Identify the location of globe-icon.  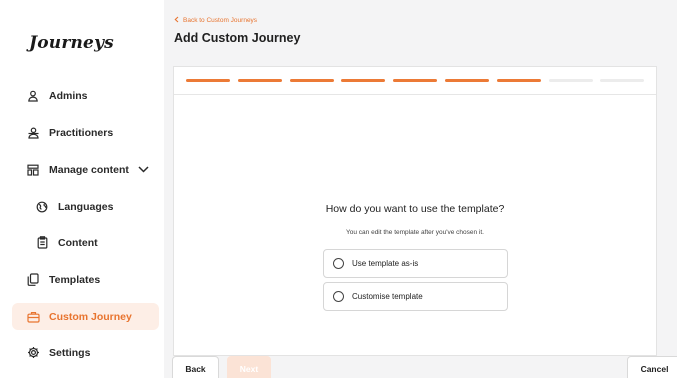
(42, 207).